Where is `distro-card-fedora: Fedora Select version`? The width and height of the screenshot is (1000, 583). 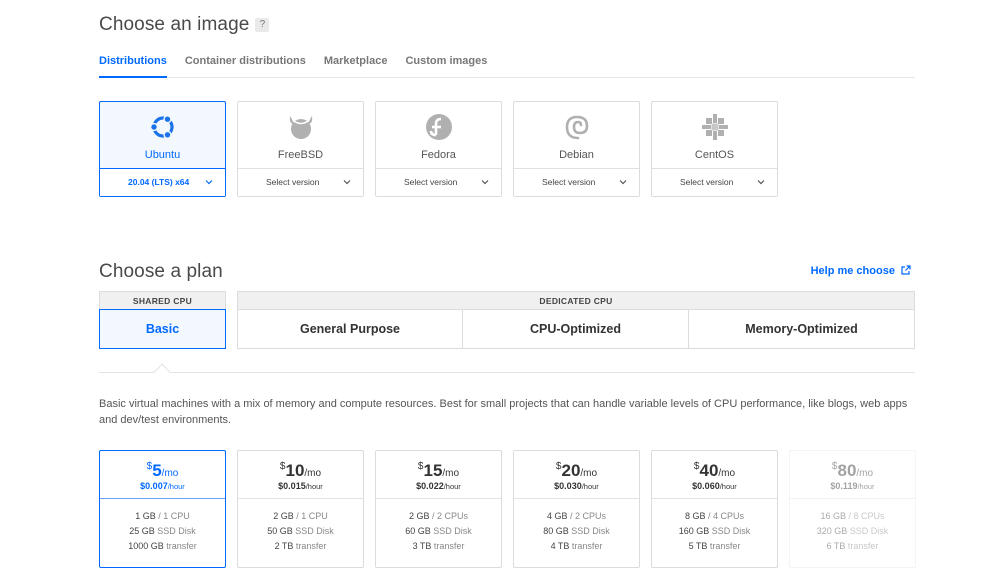 distro-card-fedora: Fedora Select version is located at coordinates (438, 149).